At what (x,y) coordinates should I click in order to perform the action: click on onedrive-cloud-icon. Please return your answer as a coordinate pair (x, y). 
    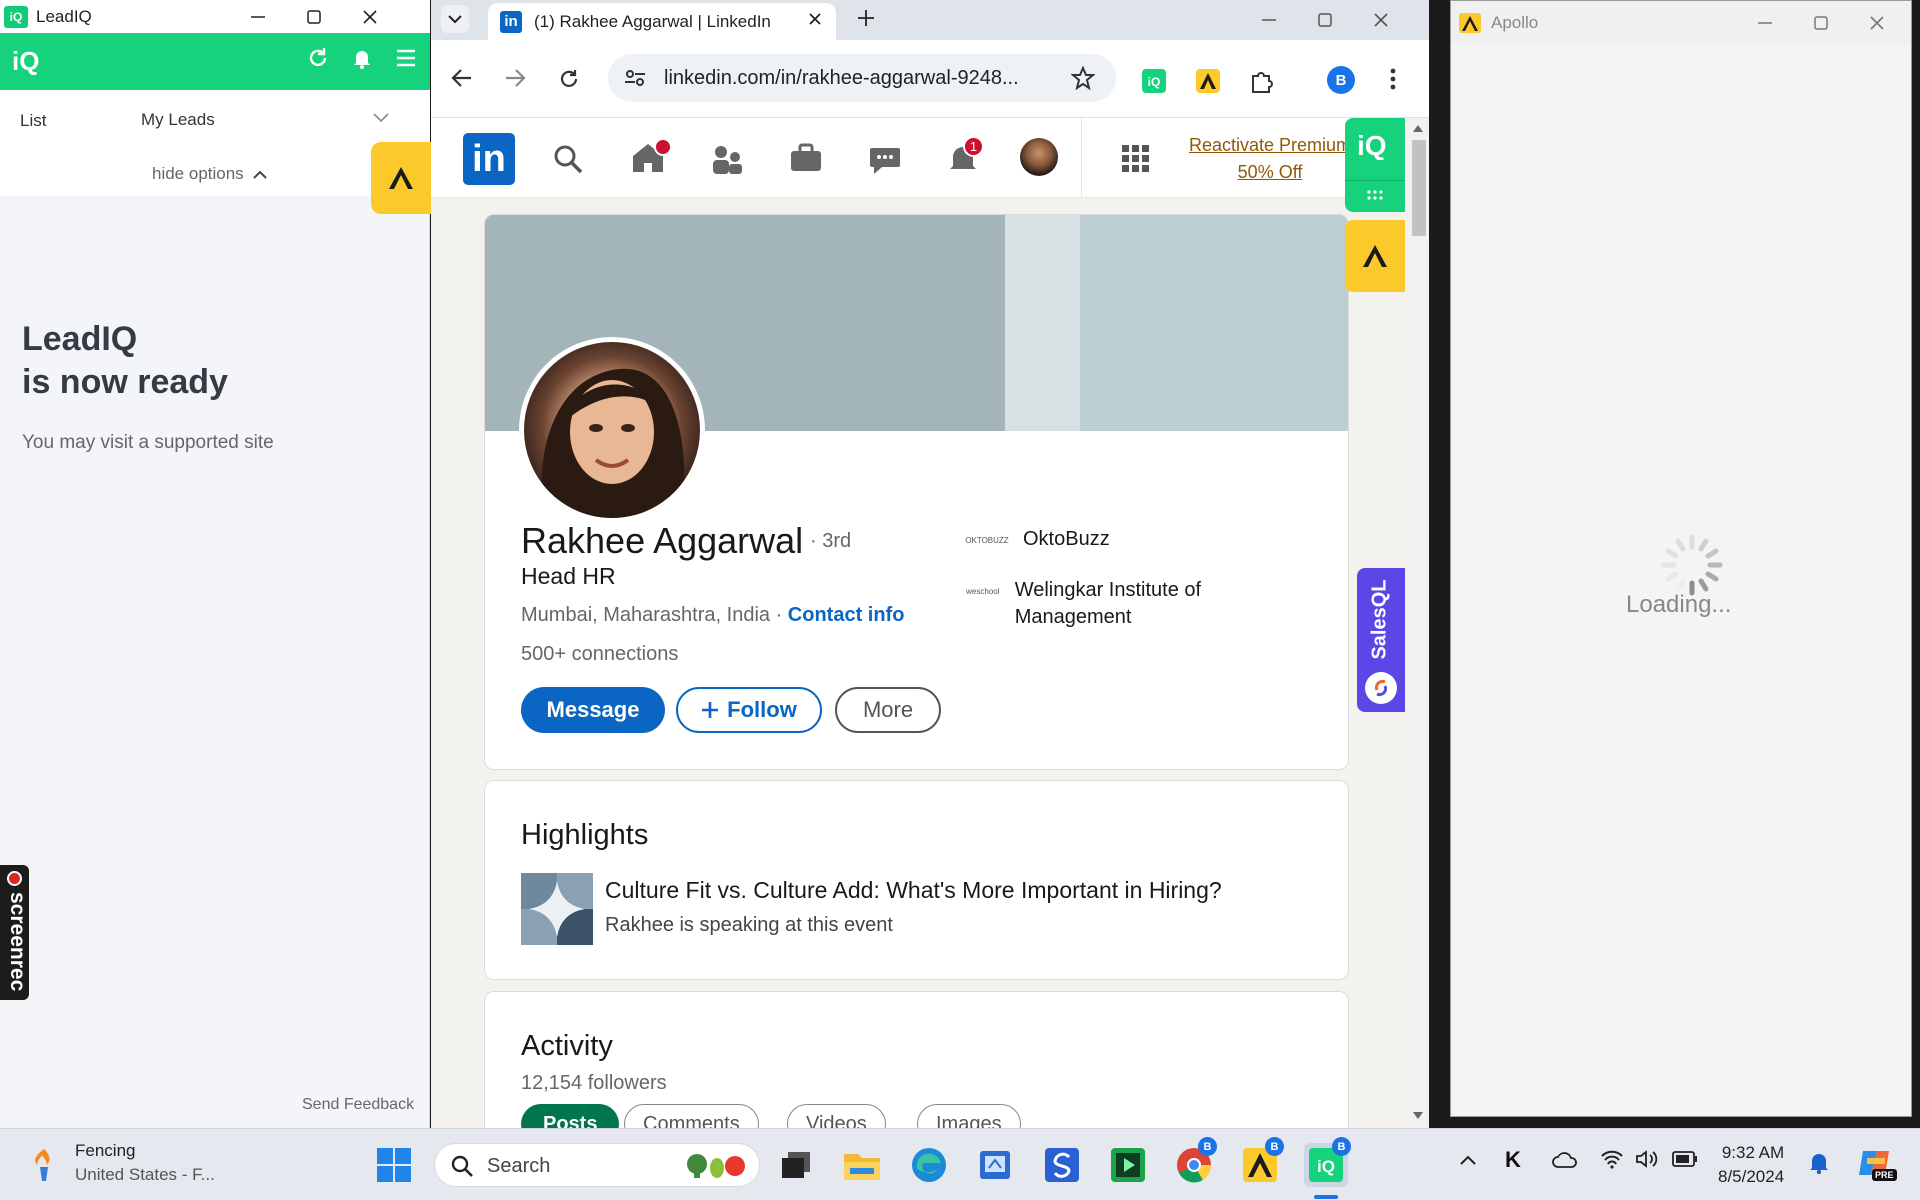
    Looking at the image, I should click on (1565, 1160).